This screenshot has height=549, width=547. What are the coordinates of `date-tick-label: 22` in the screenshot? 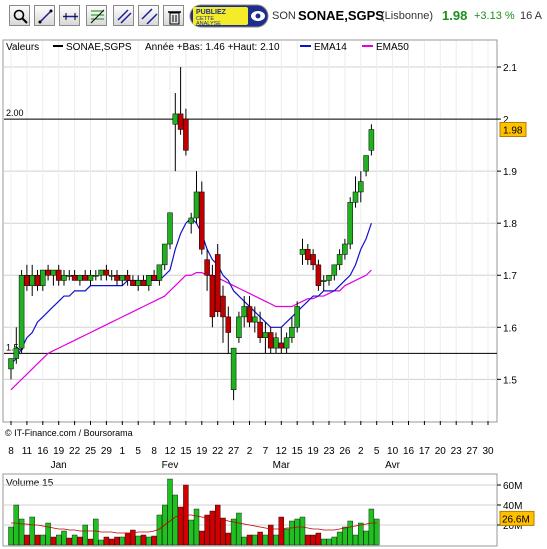 It's located at (218, 451).